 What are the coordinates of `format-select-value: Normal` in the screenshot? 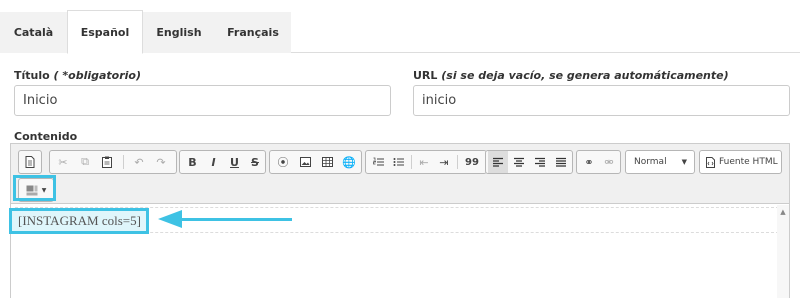 It's located at (650, 162).